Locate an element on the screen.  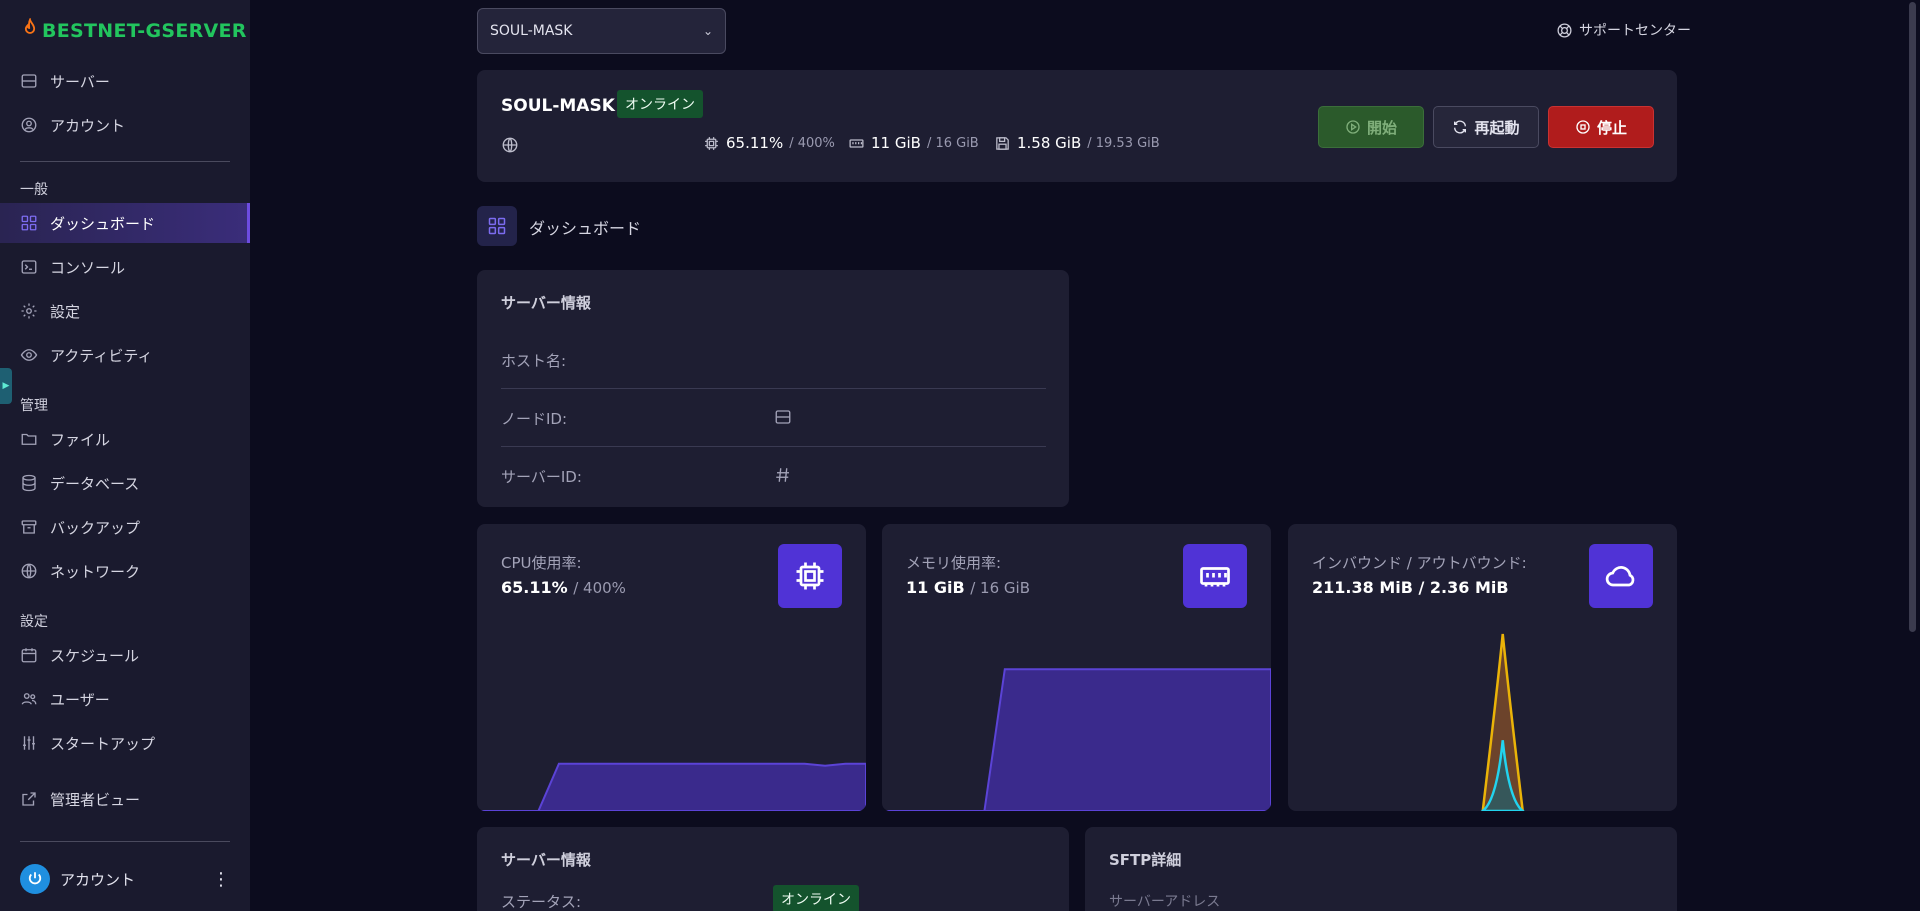
sftp-address-label: サーバーアドレス is located at coordinates (1165, 902).